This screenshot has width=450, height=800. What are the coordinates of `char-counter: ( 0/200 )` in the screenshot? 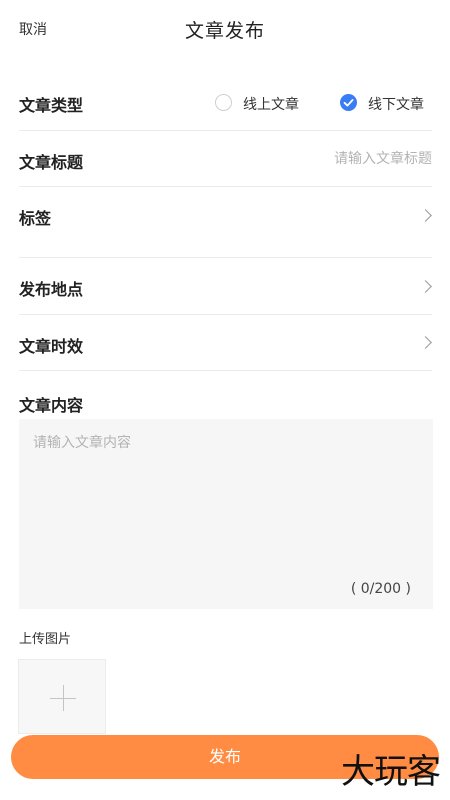 It's located at (380, 589).